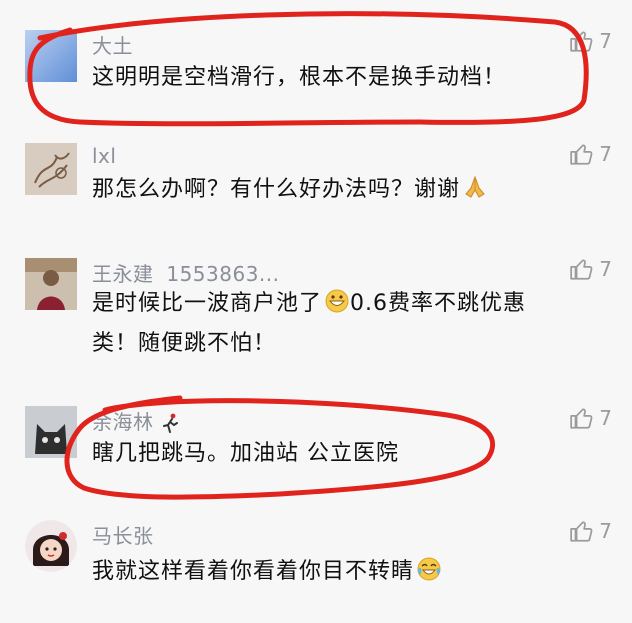 This screenshot has width=632, height=623. Describe the element at coordinates (123, 534) in the screenshot. I see `username: 马长张` at that location.